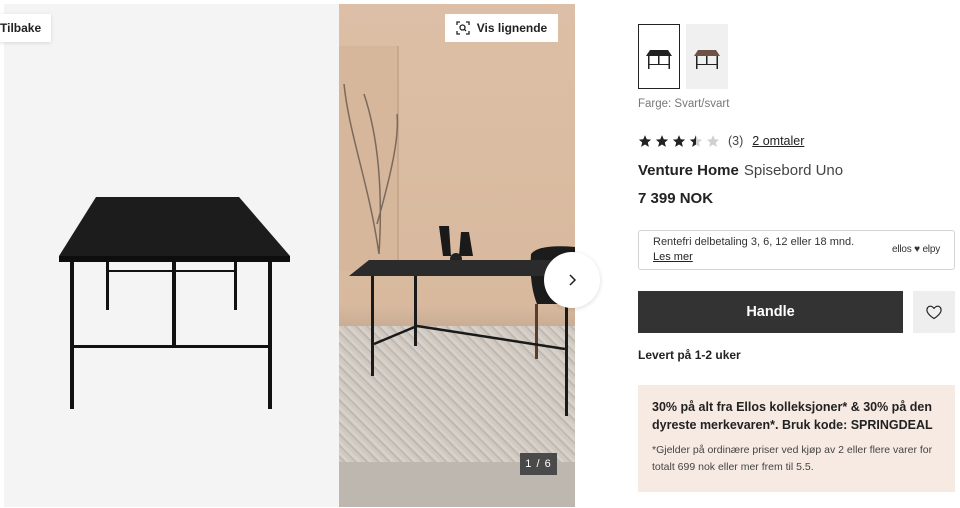  Describe the element at coordinates (736, 141) in the screenshot. I see `rating-count: (3)` at that location.